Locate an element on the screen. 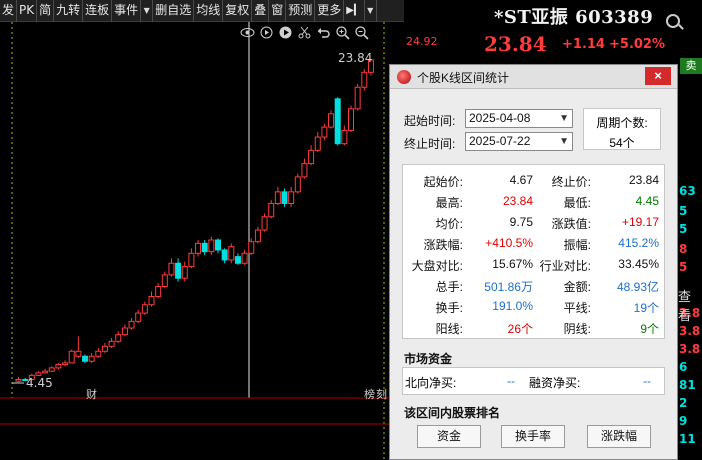 The image size is (702, 460). toolbar-btn-adjust: 复权 is located at coordinates (238, 11).